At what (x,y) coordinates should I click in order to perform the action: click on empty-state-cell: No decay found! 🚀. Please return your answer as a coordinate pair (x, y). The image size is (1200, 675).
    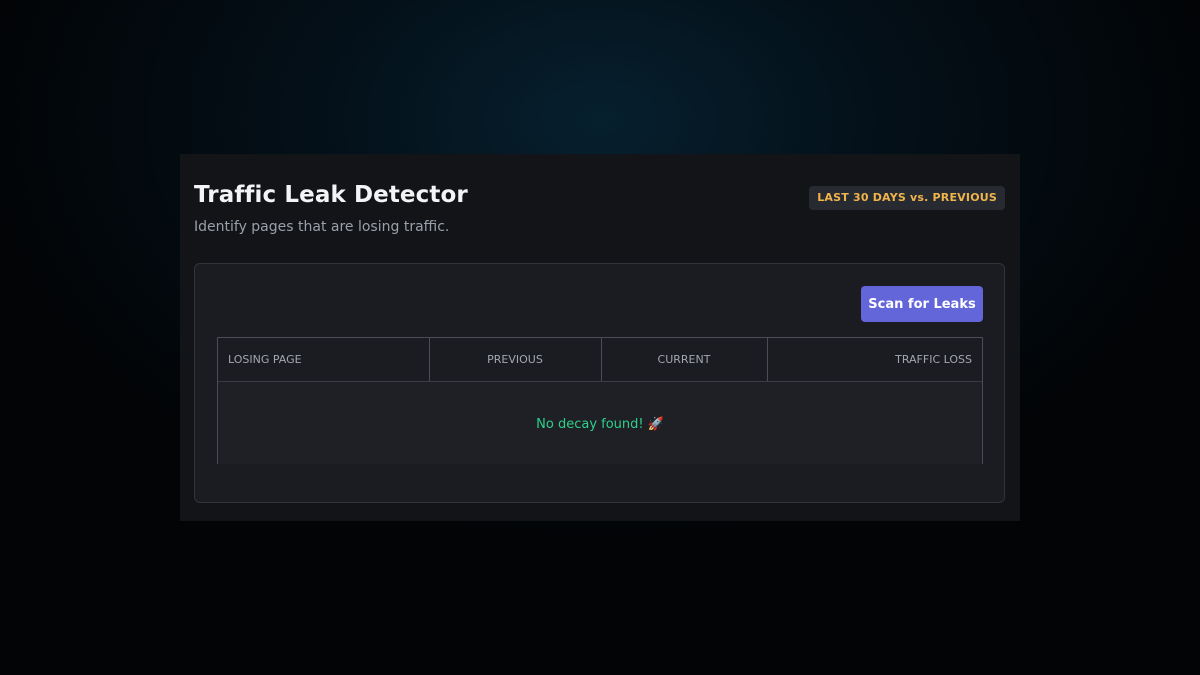
    Looking at the image, I should click on (600, 422).